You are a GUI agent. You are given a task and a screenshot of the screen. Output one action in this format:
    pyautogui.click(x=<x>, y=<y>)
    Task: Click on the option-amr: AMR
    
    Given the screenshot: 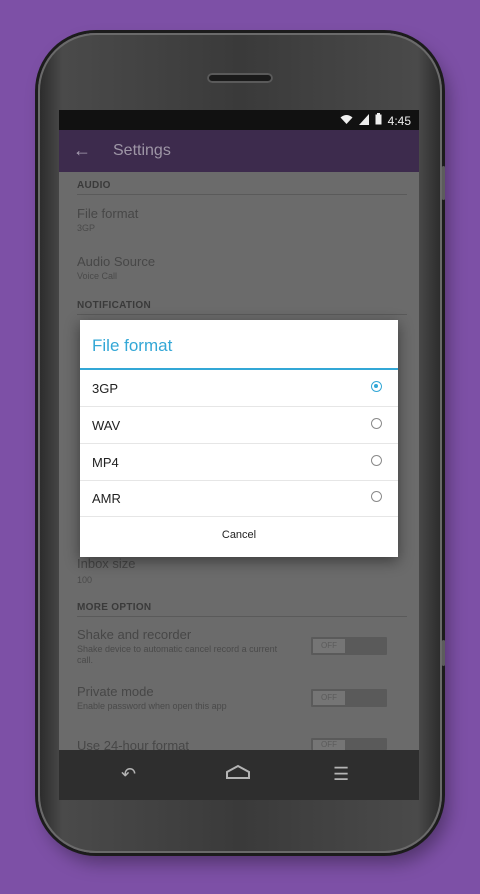 What is the action you would take?
    pyautogui.click(x=239, y=498)
    